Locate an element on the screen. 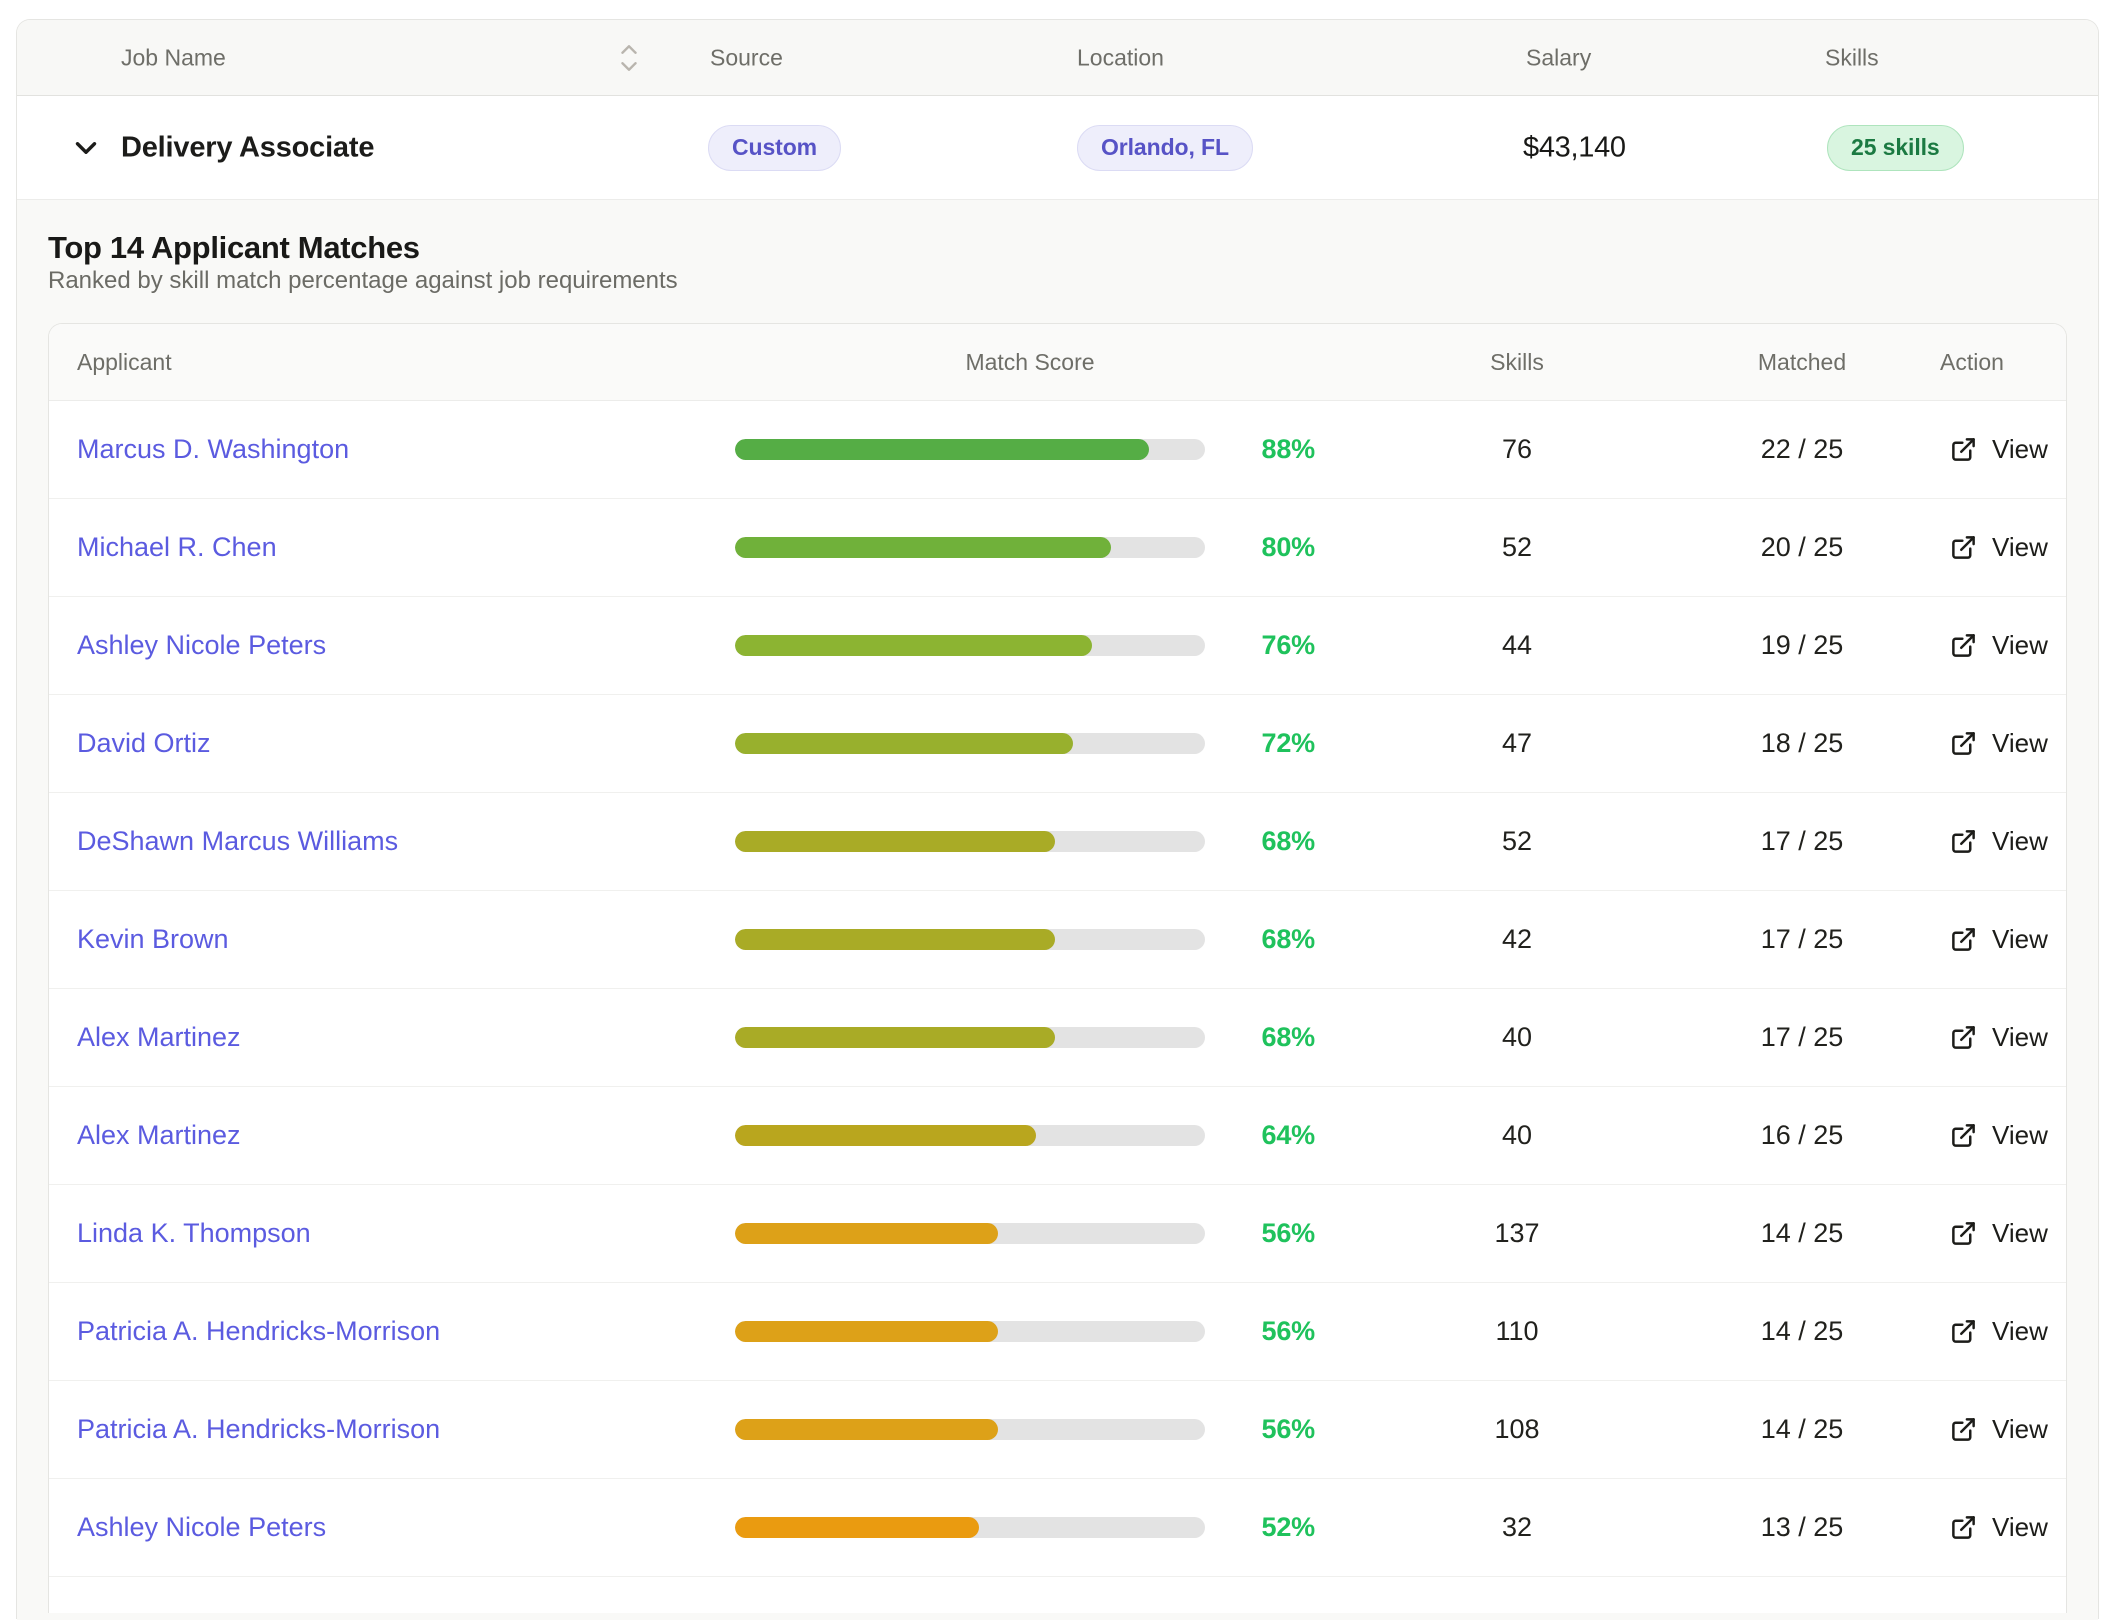 This screenshot has width=2115, height=1620. matched-count: 20 / 25 is located at coordinates (1802, 547).